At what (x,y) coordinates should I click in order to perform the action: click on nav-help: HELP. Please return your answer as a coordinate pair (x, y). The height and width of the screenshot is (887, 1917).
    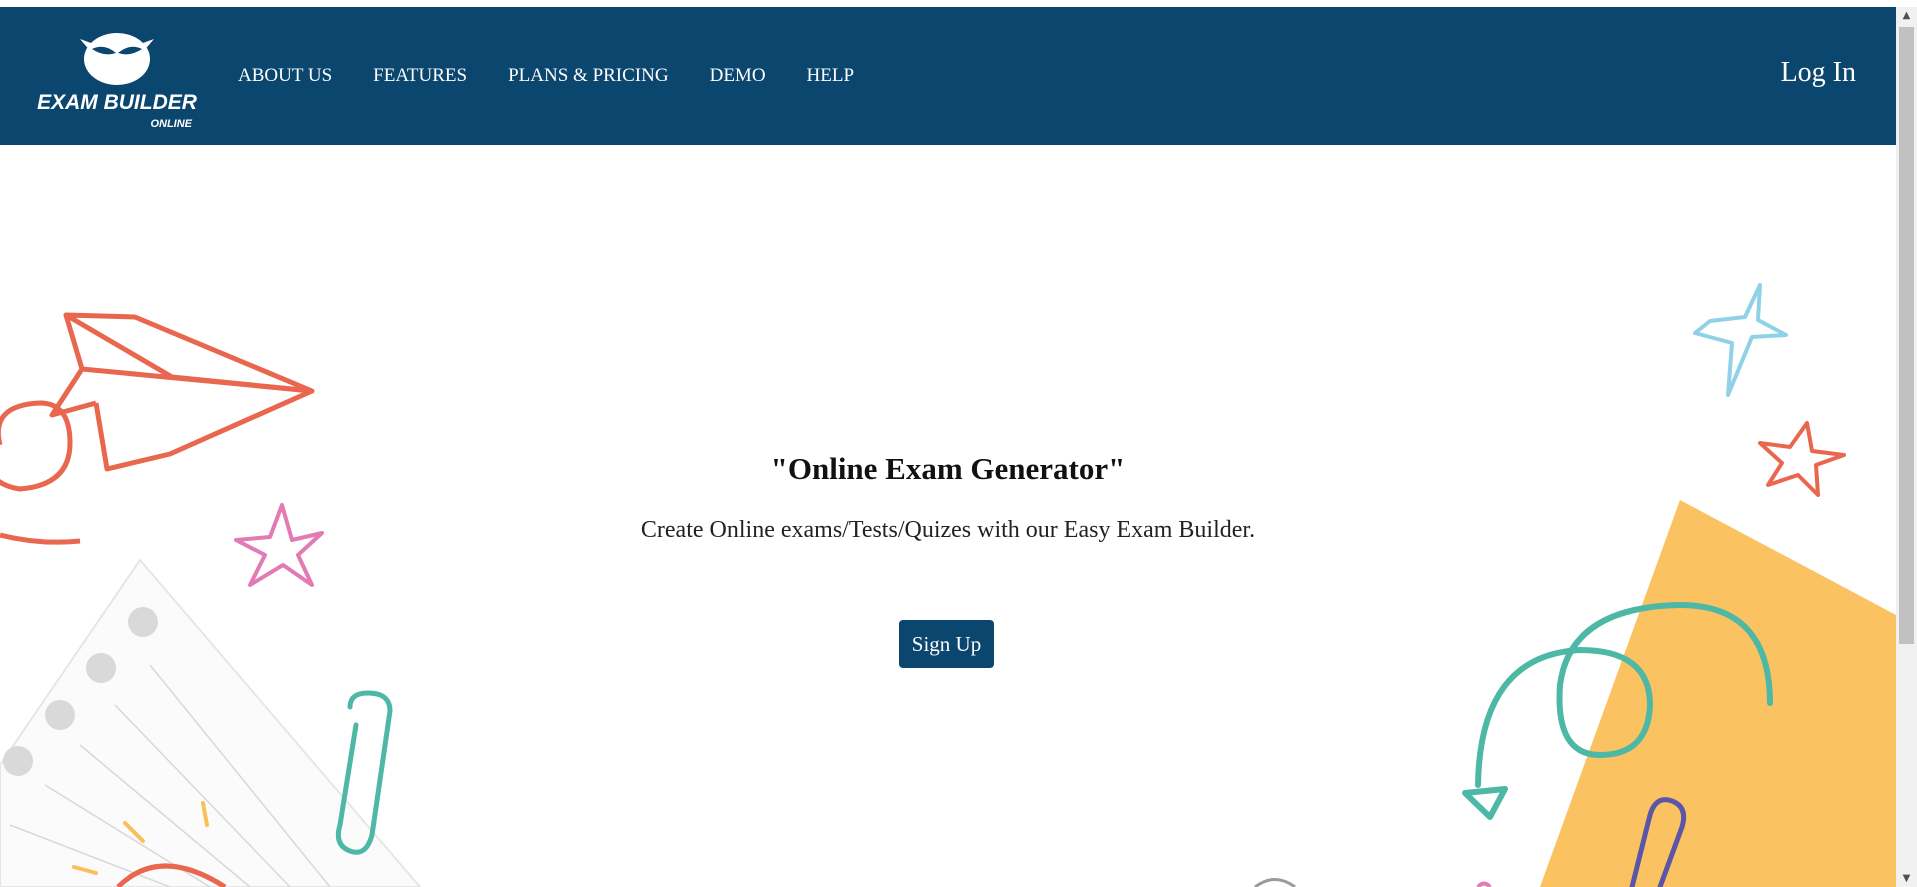
    Looking at the image, I should click on (831, 76).